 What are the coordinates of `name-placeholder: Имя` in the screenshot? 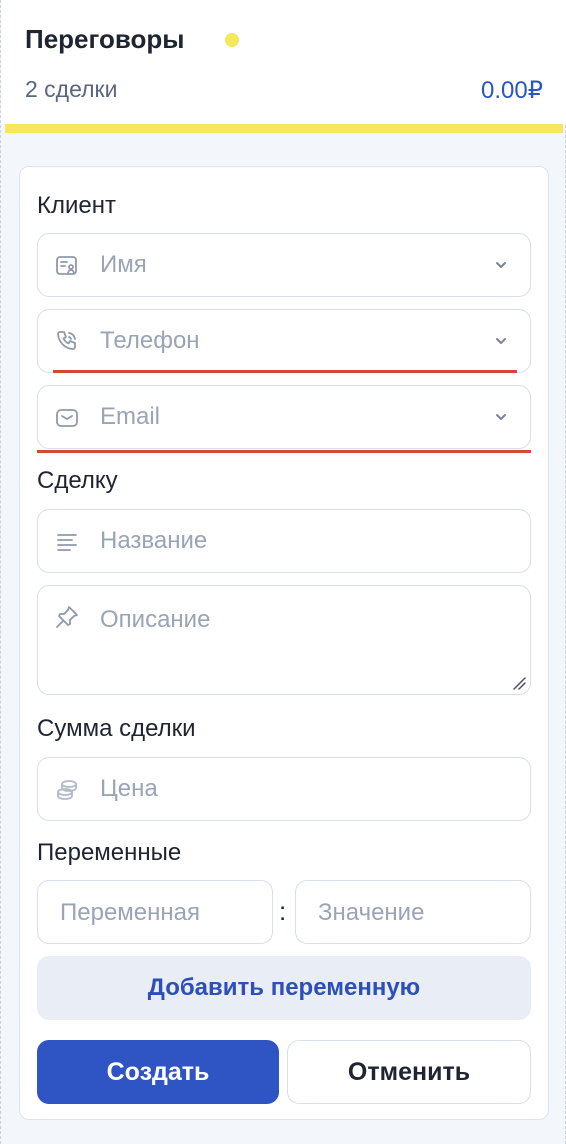 It's located at (123, 264).